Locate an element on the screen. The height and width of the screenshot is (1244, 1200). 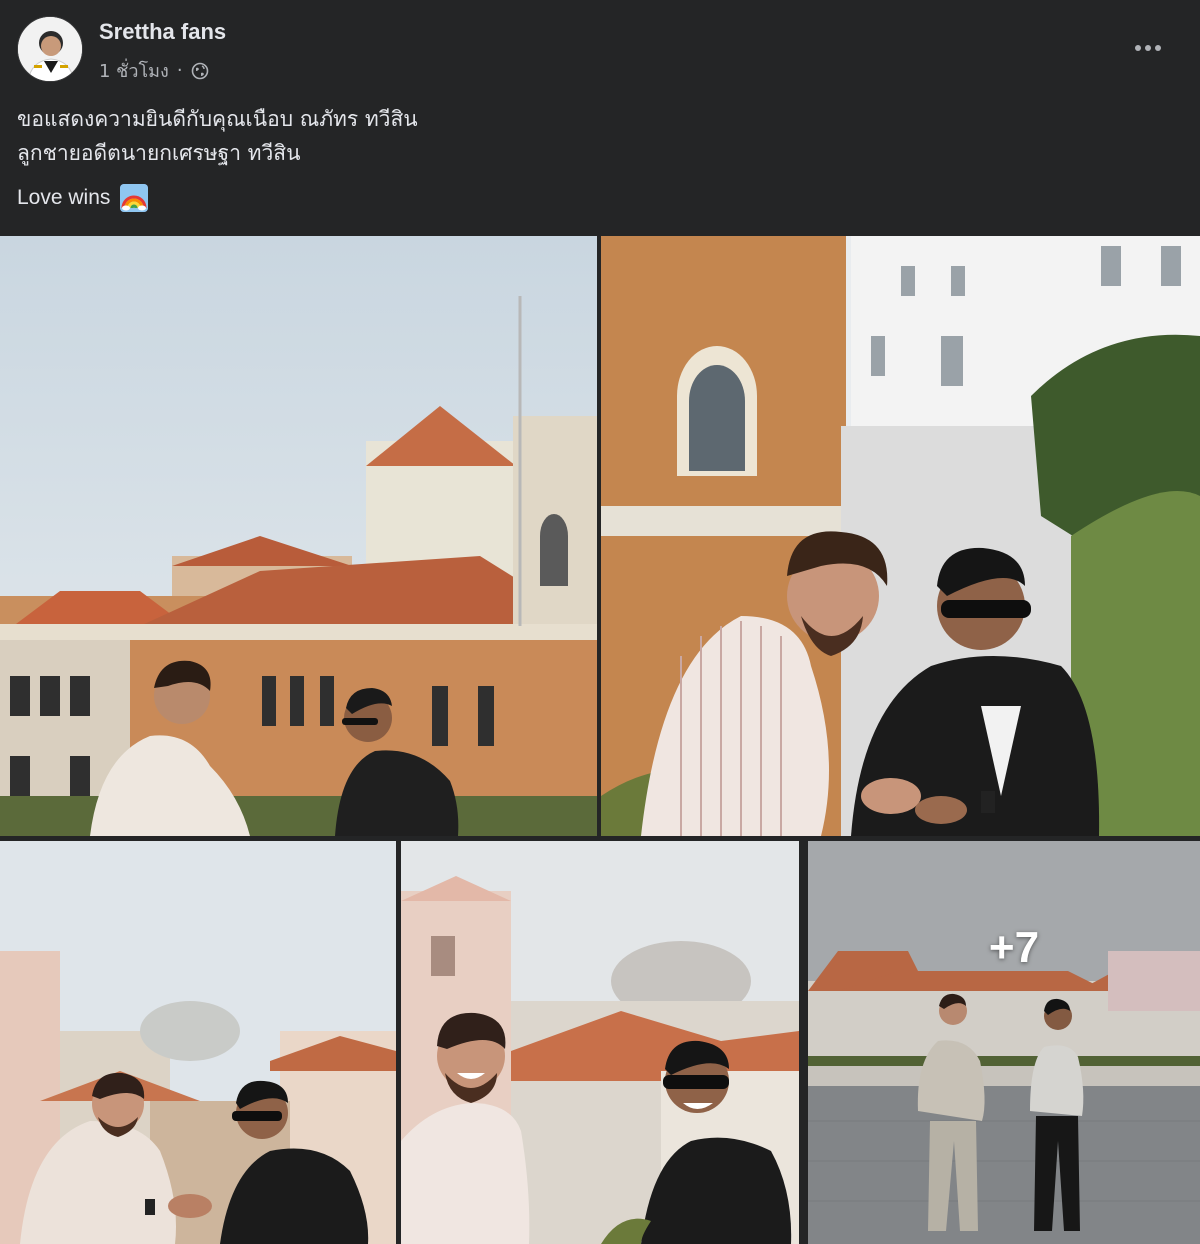
post-tagline: Love wins is located at coordinates (83, 198).